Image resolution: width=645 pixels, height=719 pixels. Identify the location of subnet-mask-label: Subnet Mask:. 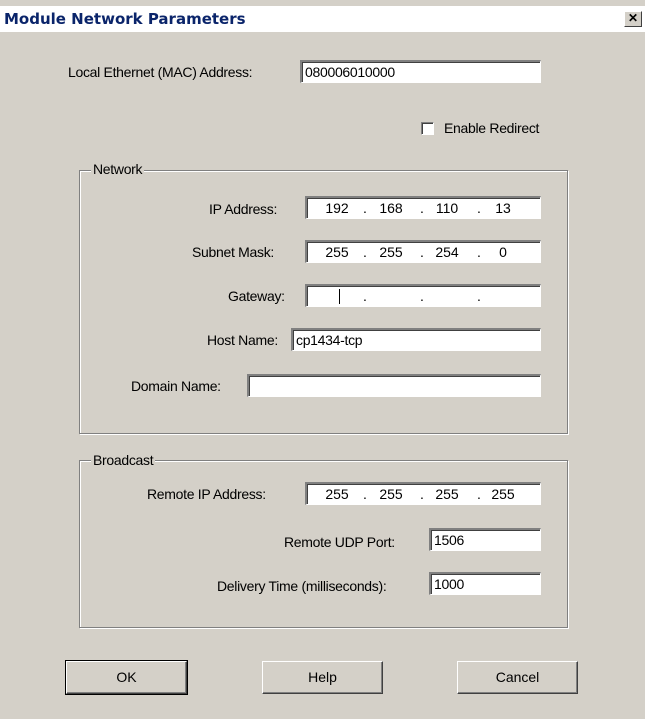
(233, 252).